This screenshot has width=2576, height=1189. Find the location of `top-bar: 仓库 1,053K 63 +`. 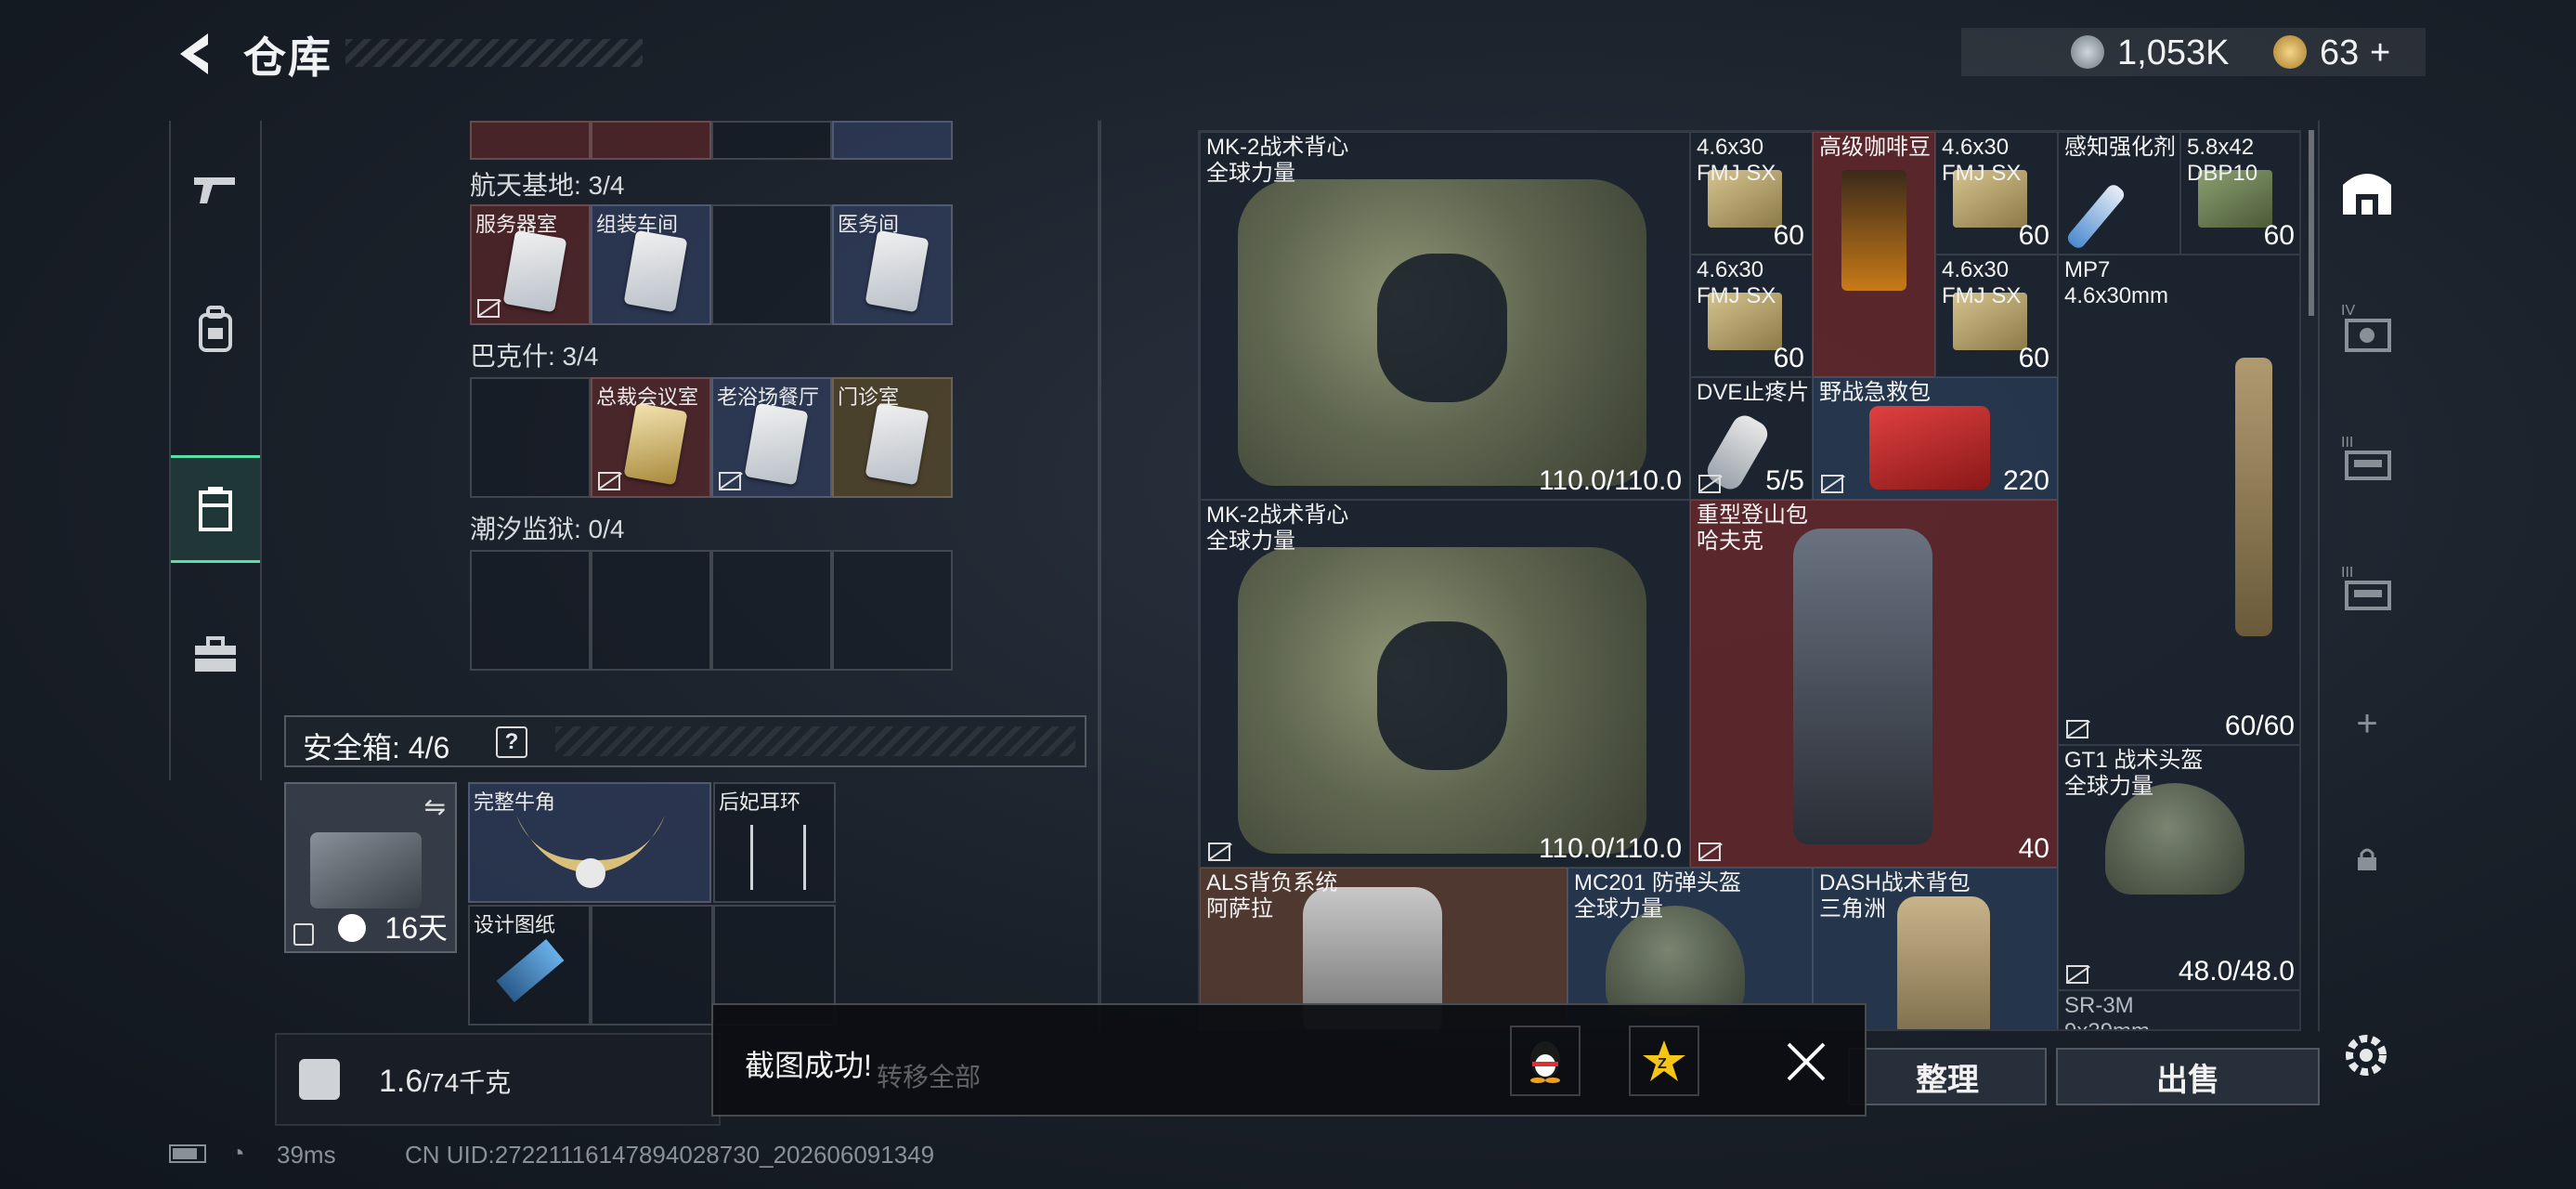

top-bar: 仓库 1,053K 63 + is located at coordinates (1288, 56).